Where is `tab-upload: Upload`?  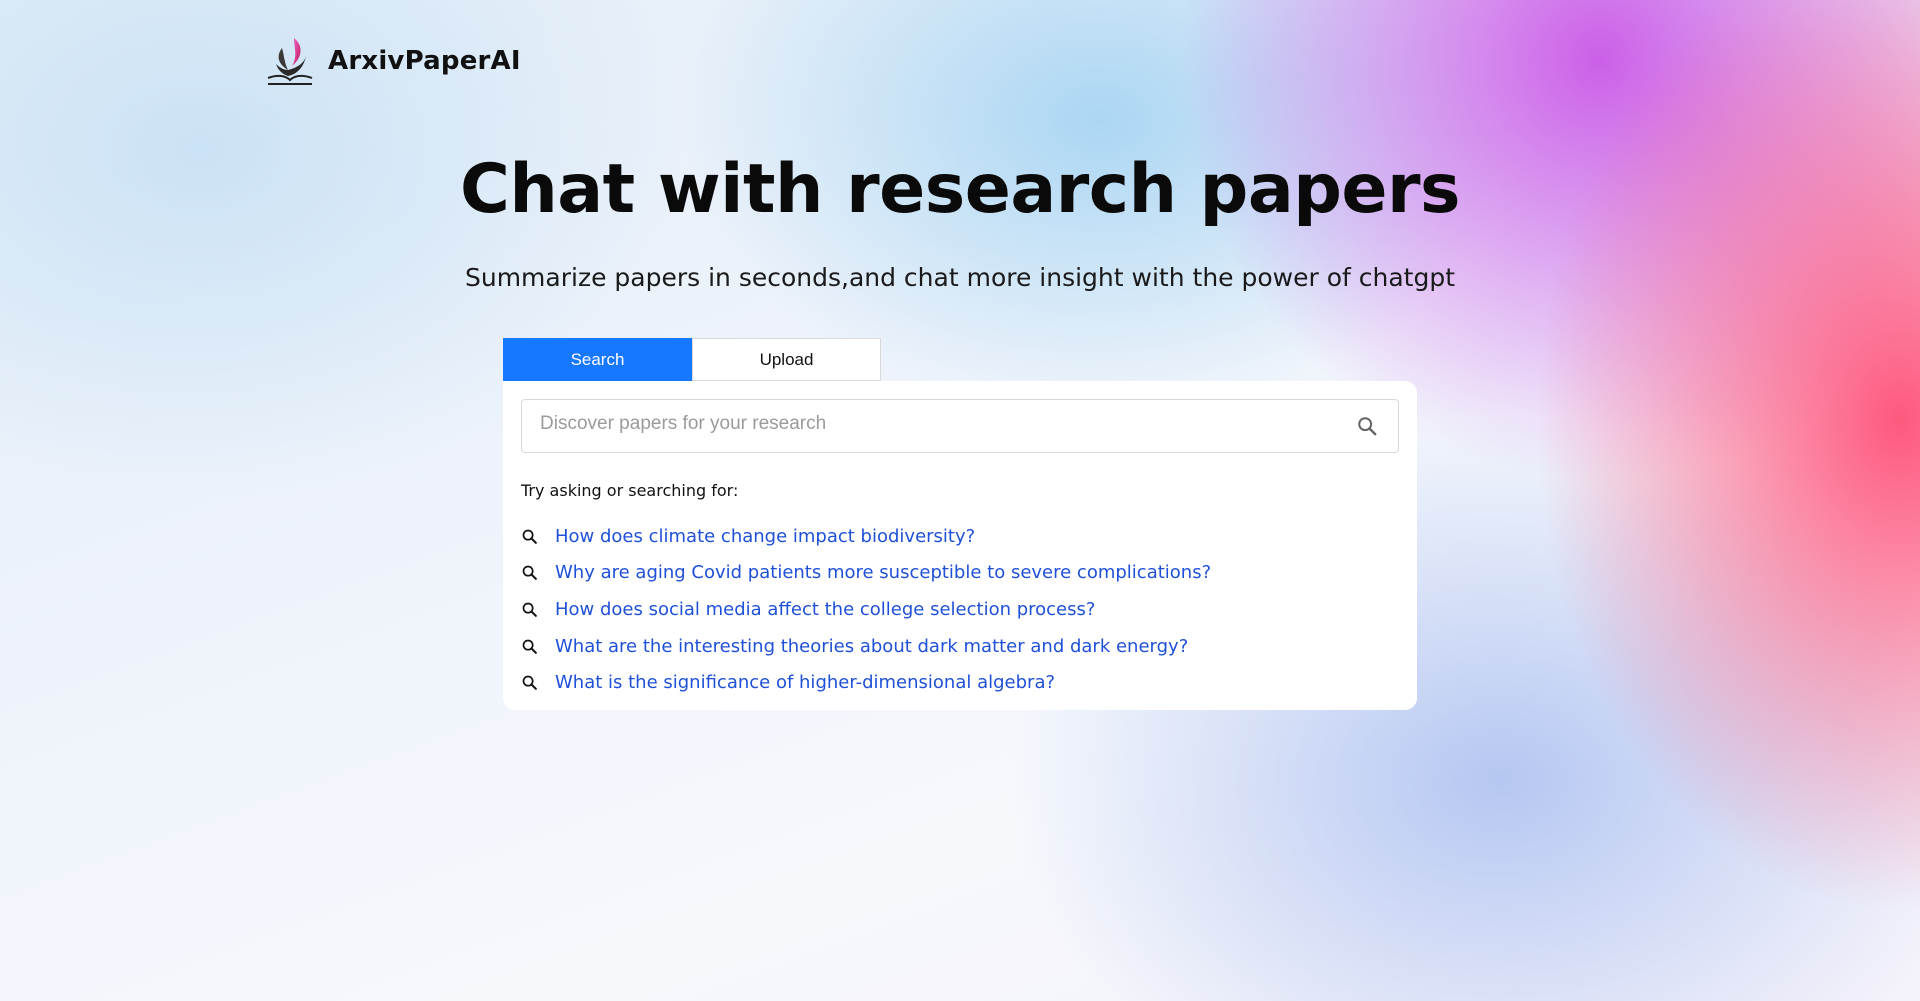 tab-upload: Upload is located at coordinates (786, 359).